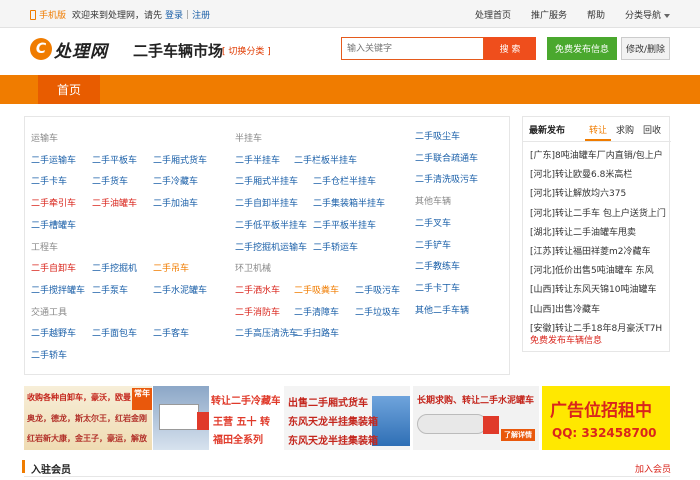  What do you see at coordinates (446, 157) in the screenshot?
I see `category-link: 二手联合疏通车` at bounding box center [446, 157].